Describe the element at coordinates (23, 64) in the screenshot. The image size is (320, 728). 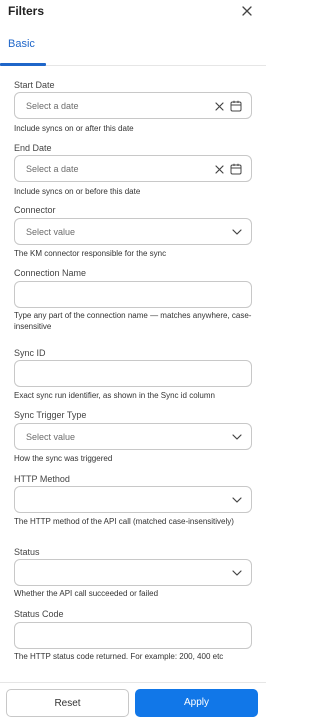
I see `active-tab-indicator` at that location.